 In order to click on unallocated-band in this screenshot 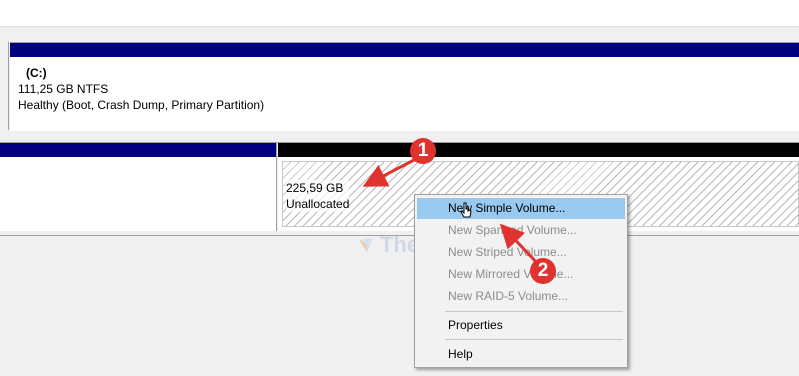, I will do `click(538, 150)`.